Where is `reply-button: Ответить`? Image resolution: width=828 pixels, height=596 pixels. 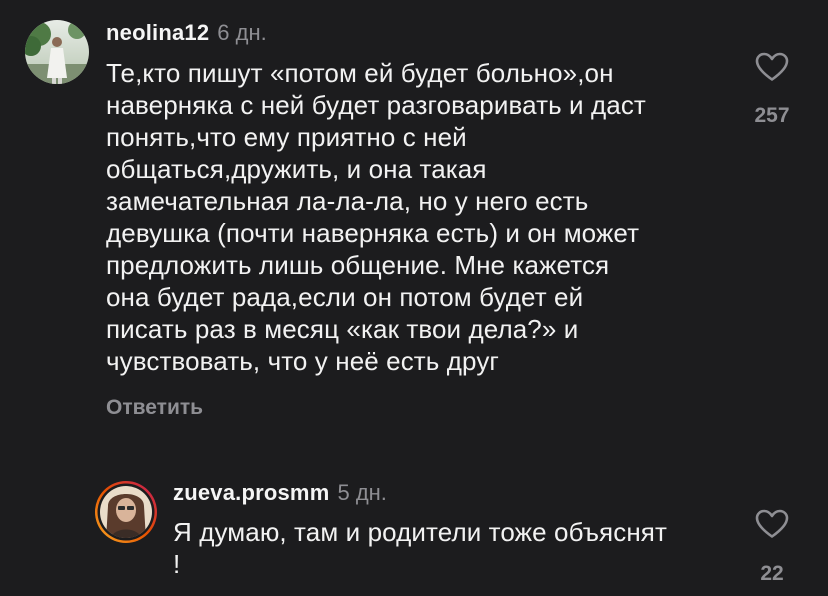
reply-button: Ответить is located at coordinates (154, 408).